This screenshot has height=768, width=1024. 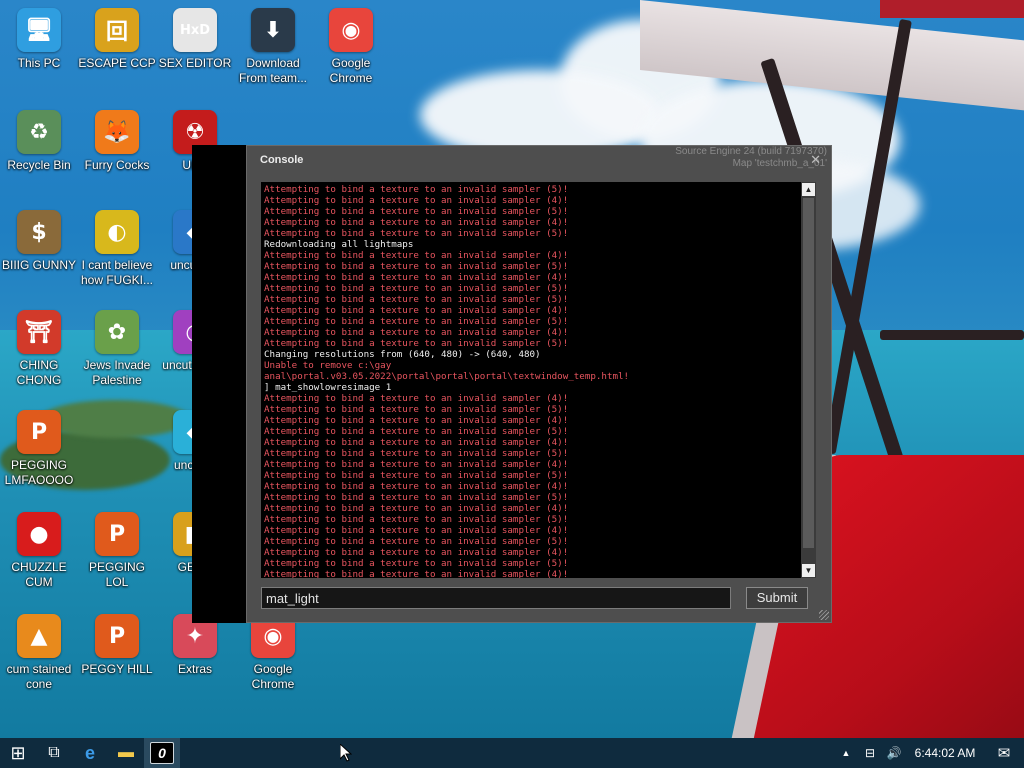 I want to click on taskbar-file-explorer: ▬, so click(x=126, y=753).